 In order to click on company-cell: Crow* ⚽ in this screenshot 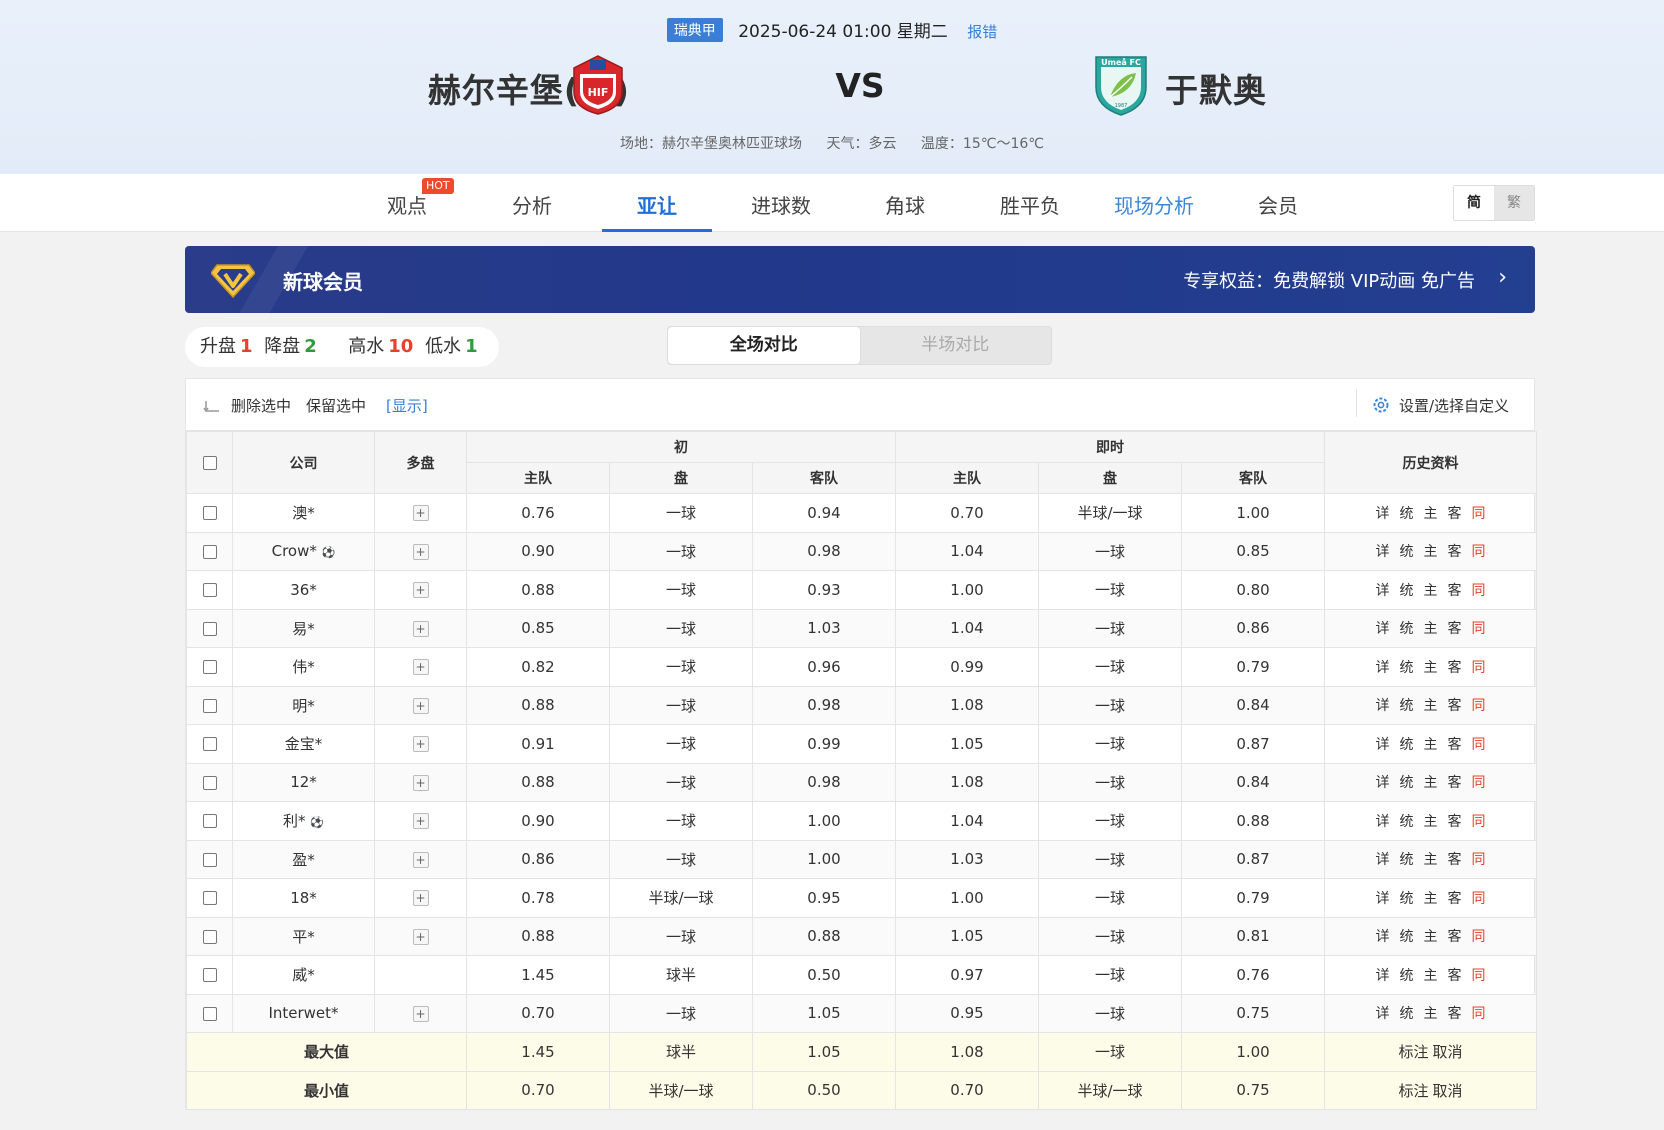, I will do `click(303, 551)`.